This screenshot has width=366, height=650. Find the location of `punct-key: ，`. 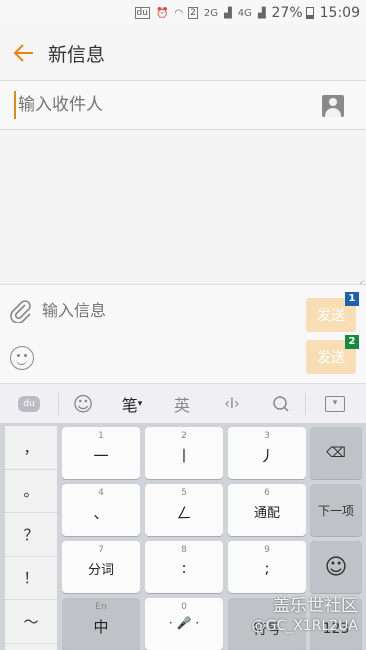

punct-key: ， is located at coordinates (31, 448).